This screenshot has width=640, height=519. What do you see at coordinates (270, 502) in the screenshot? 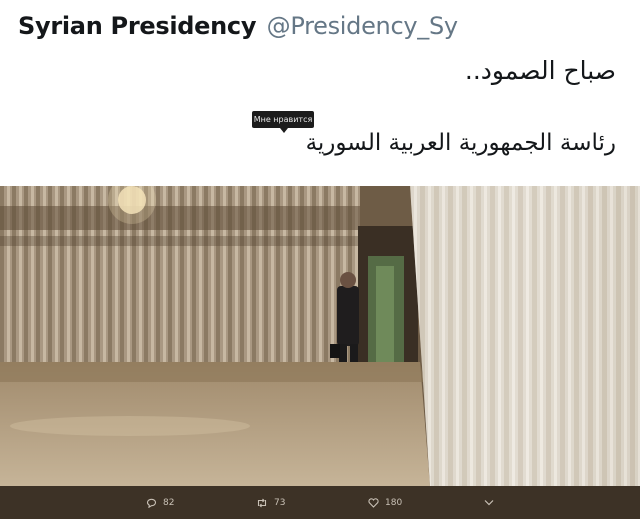
I see `retweet-button: 73` at bounding box center [270, 502].